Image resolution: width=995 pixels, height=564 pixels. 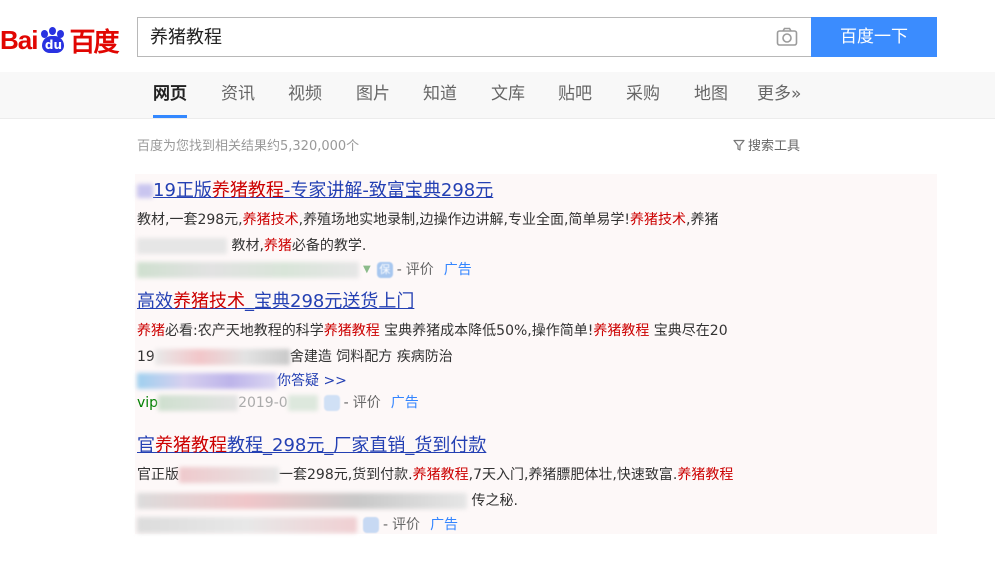 What do you see at coordinates (774, 146) in the screenshot?
I see `search-tools-label: 搜索工具` at bounding box center [774, 146].